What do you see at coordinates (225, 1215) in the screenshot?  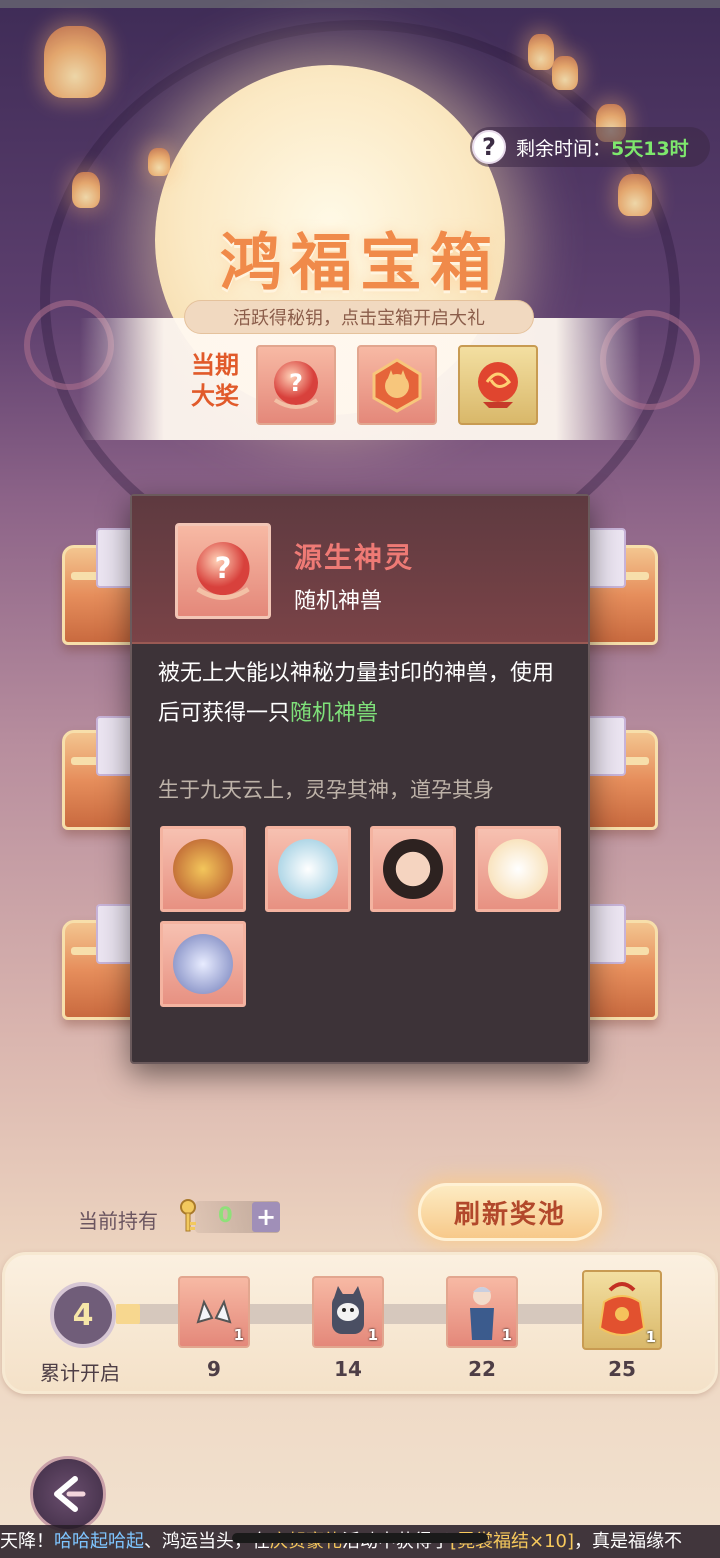 I see `holdings-count: 0` at bounding box center [225, 1215].